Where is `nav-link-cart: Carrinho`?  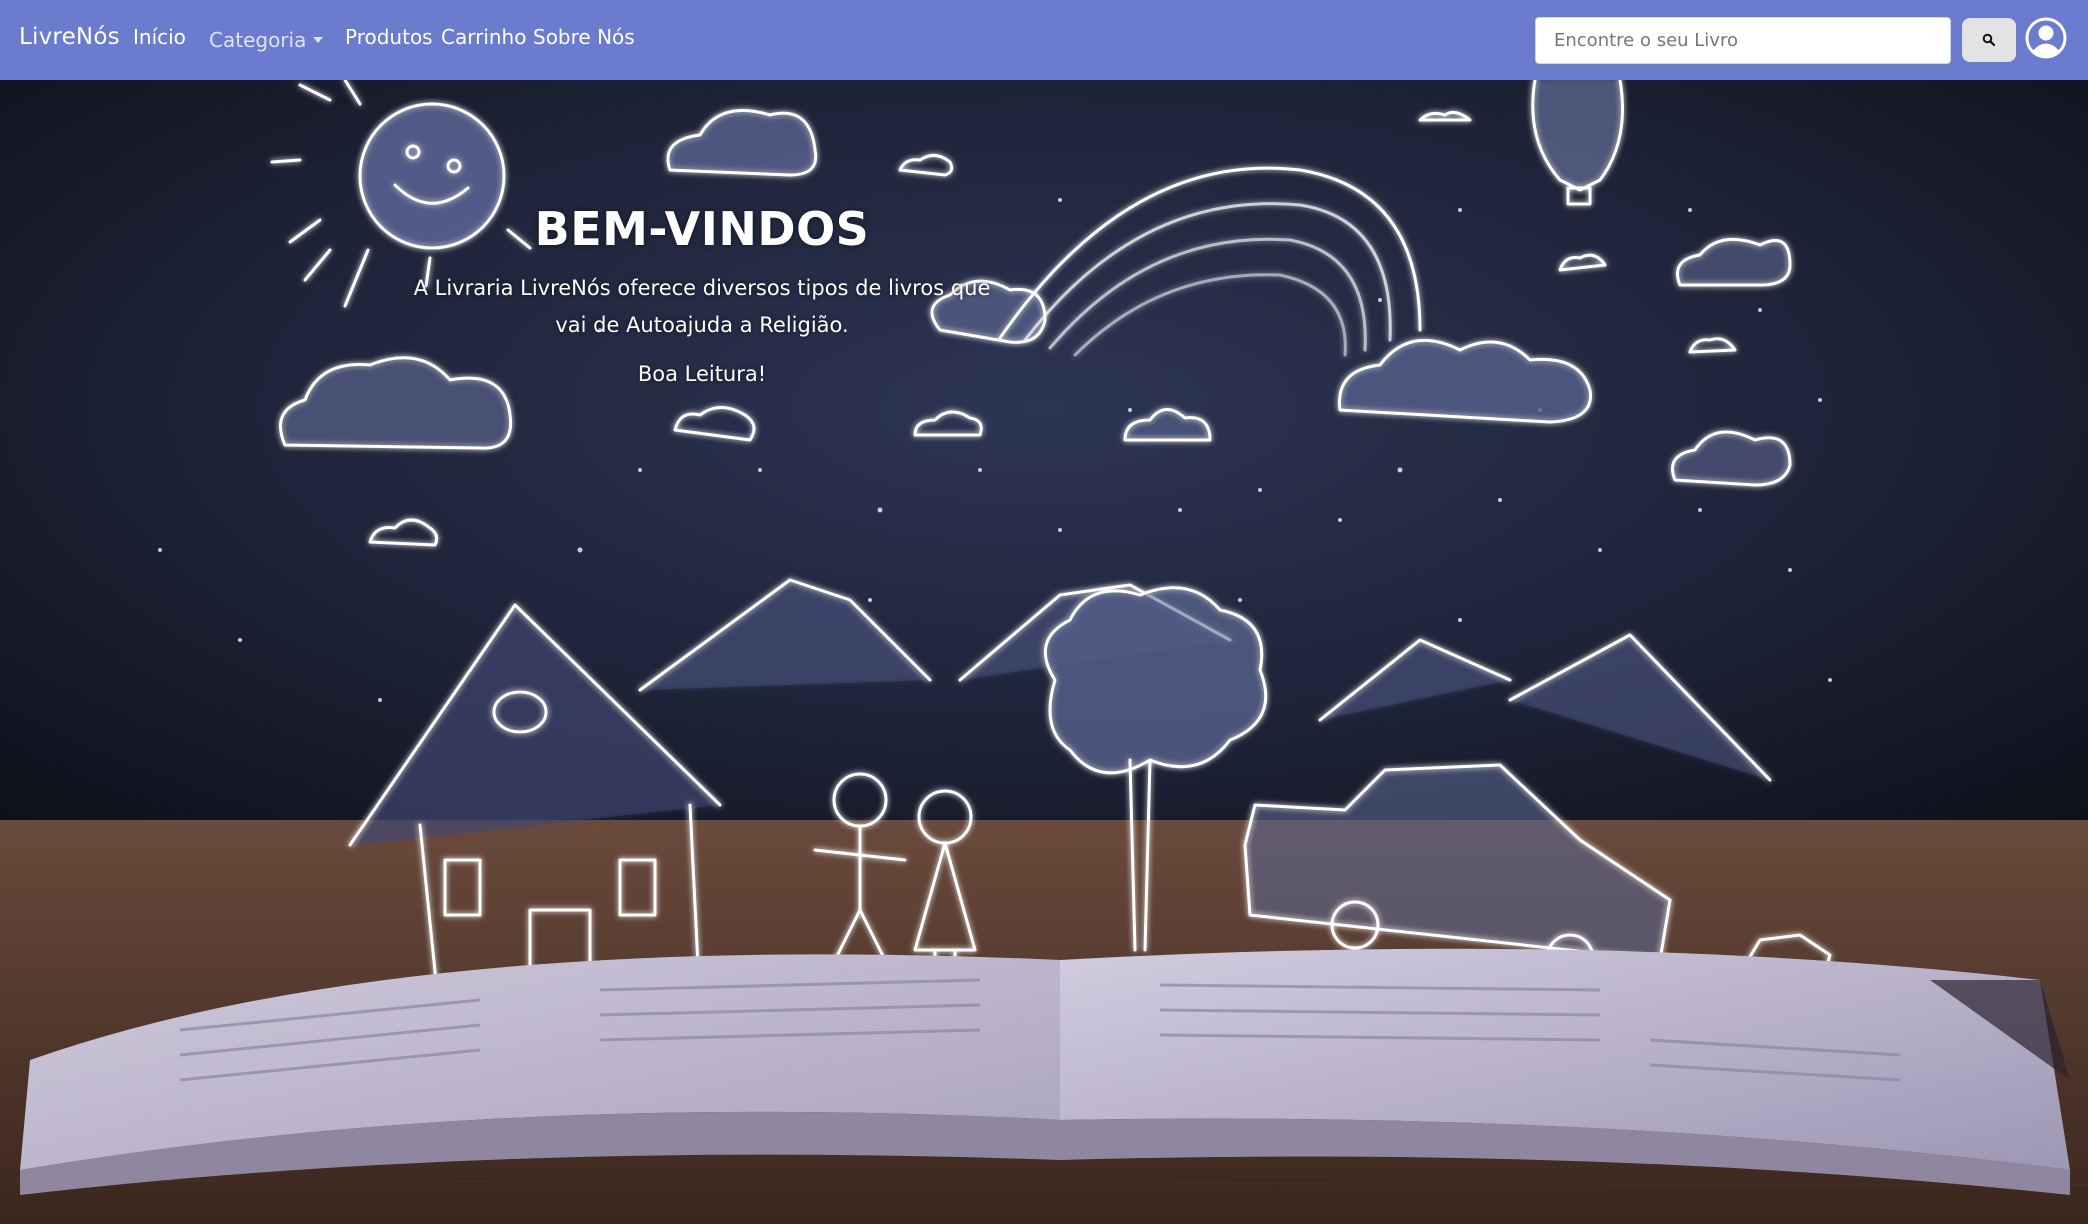 nav-link-cart: Carrinho is located at coordinates (483, 37).